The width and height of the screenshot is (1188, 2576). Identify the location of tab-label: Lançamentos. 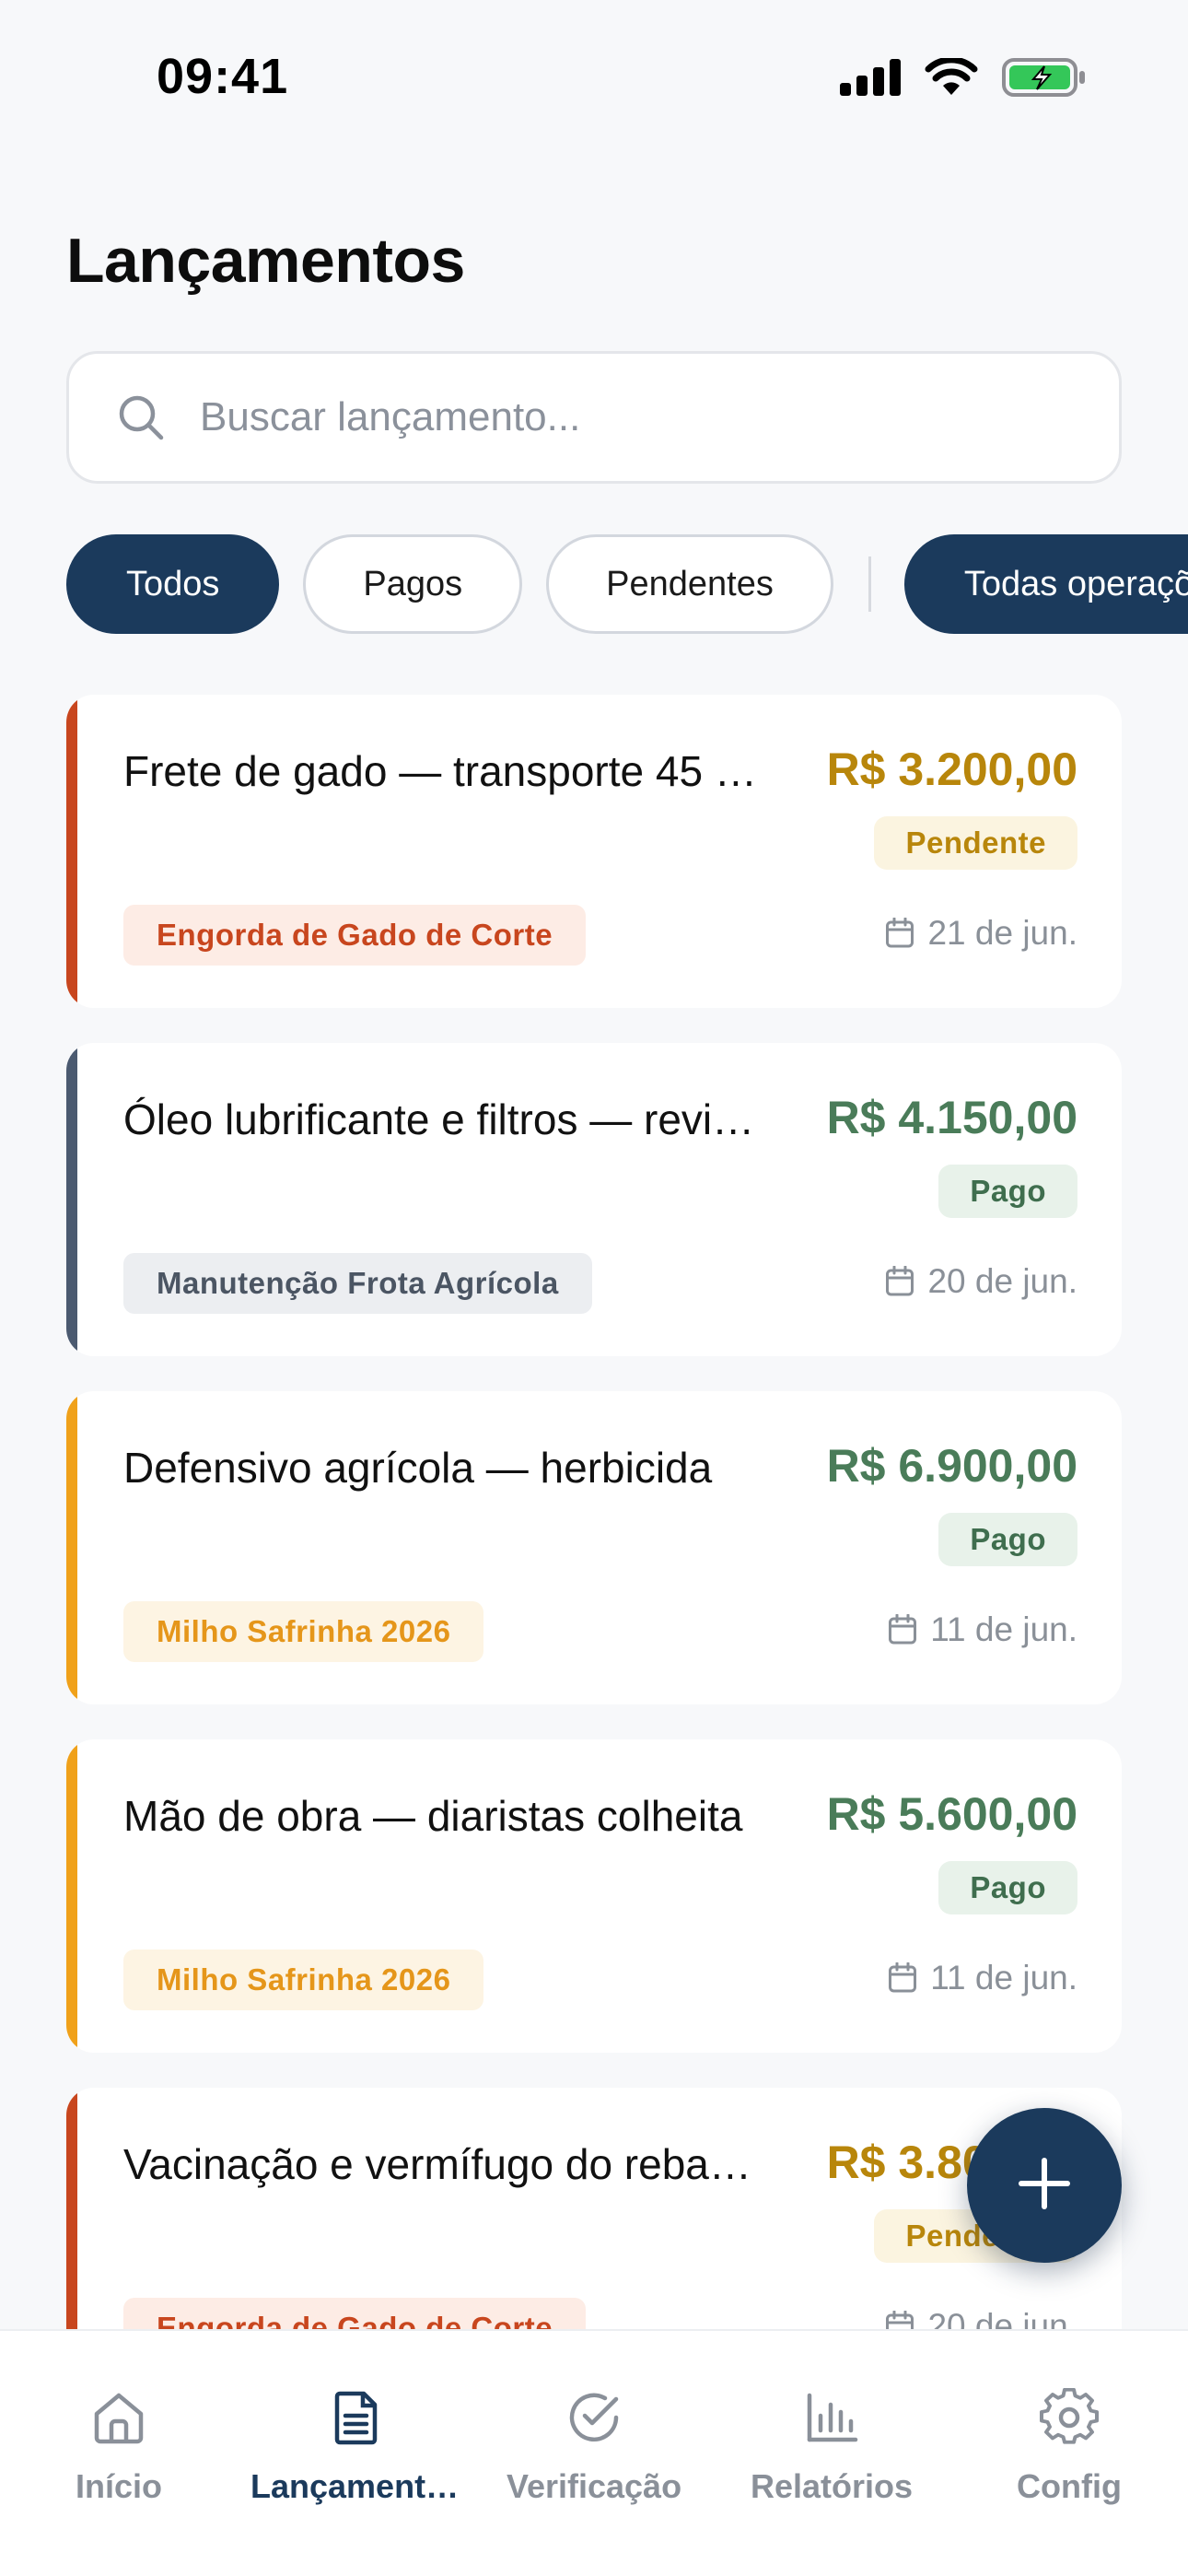
(356, 2486).